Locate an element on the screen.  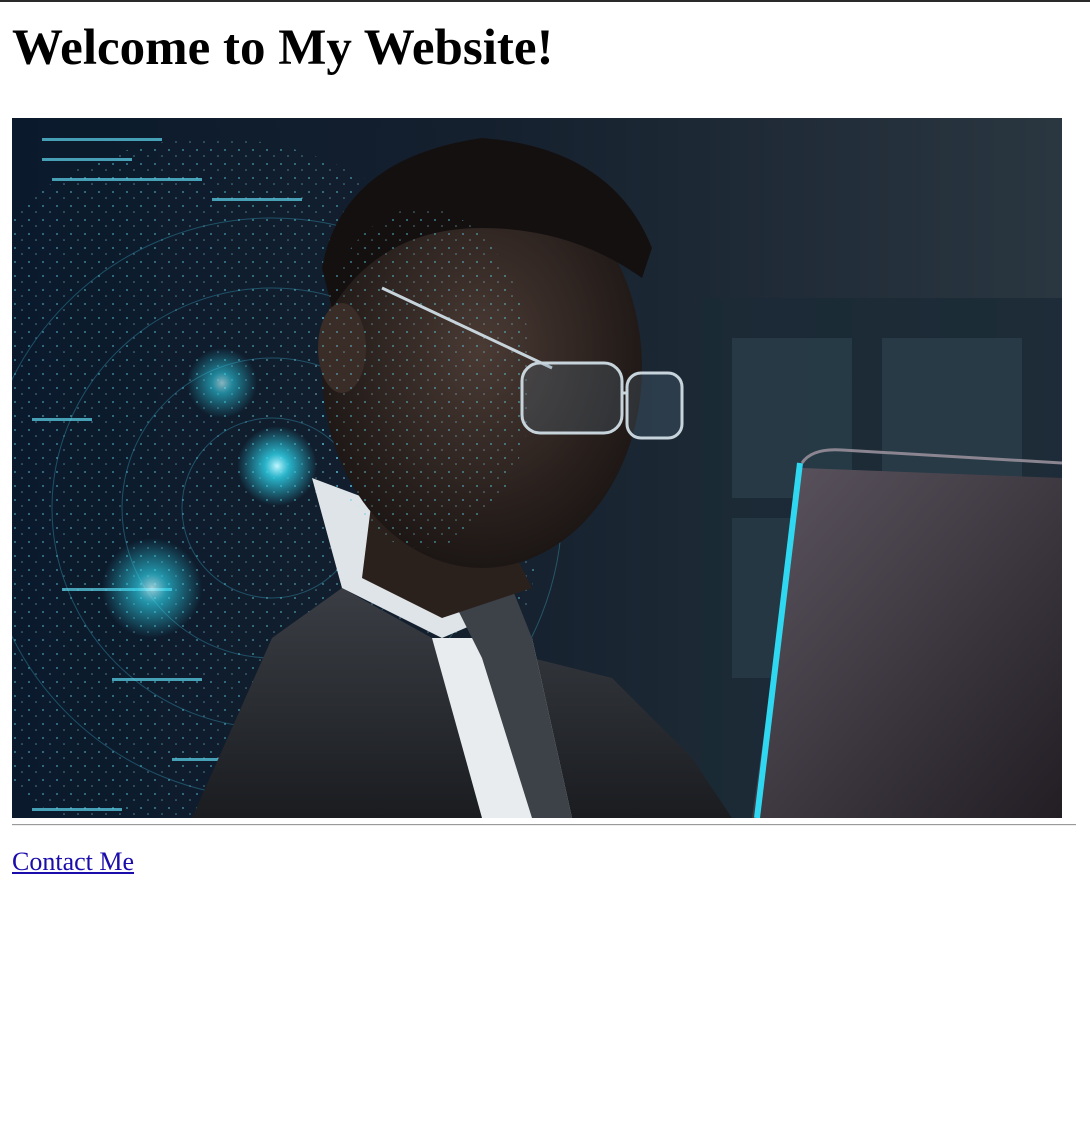
contact-me-link: Contact Me is located at coordinates (73, 862).